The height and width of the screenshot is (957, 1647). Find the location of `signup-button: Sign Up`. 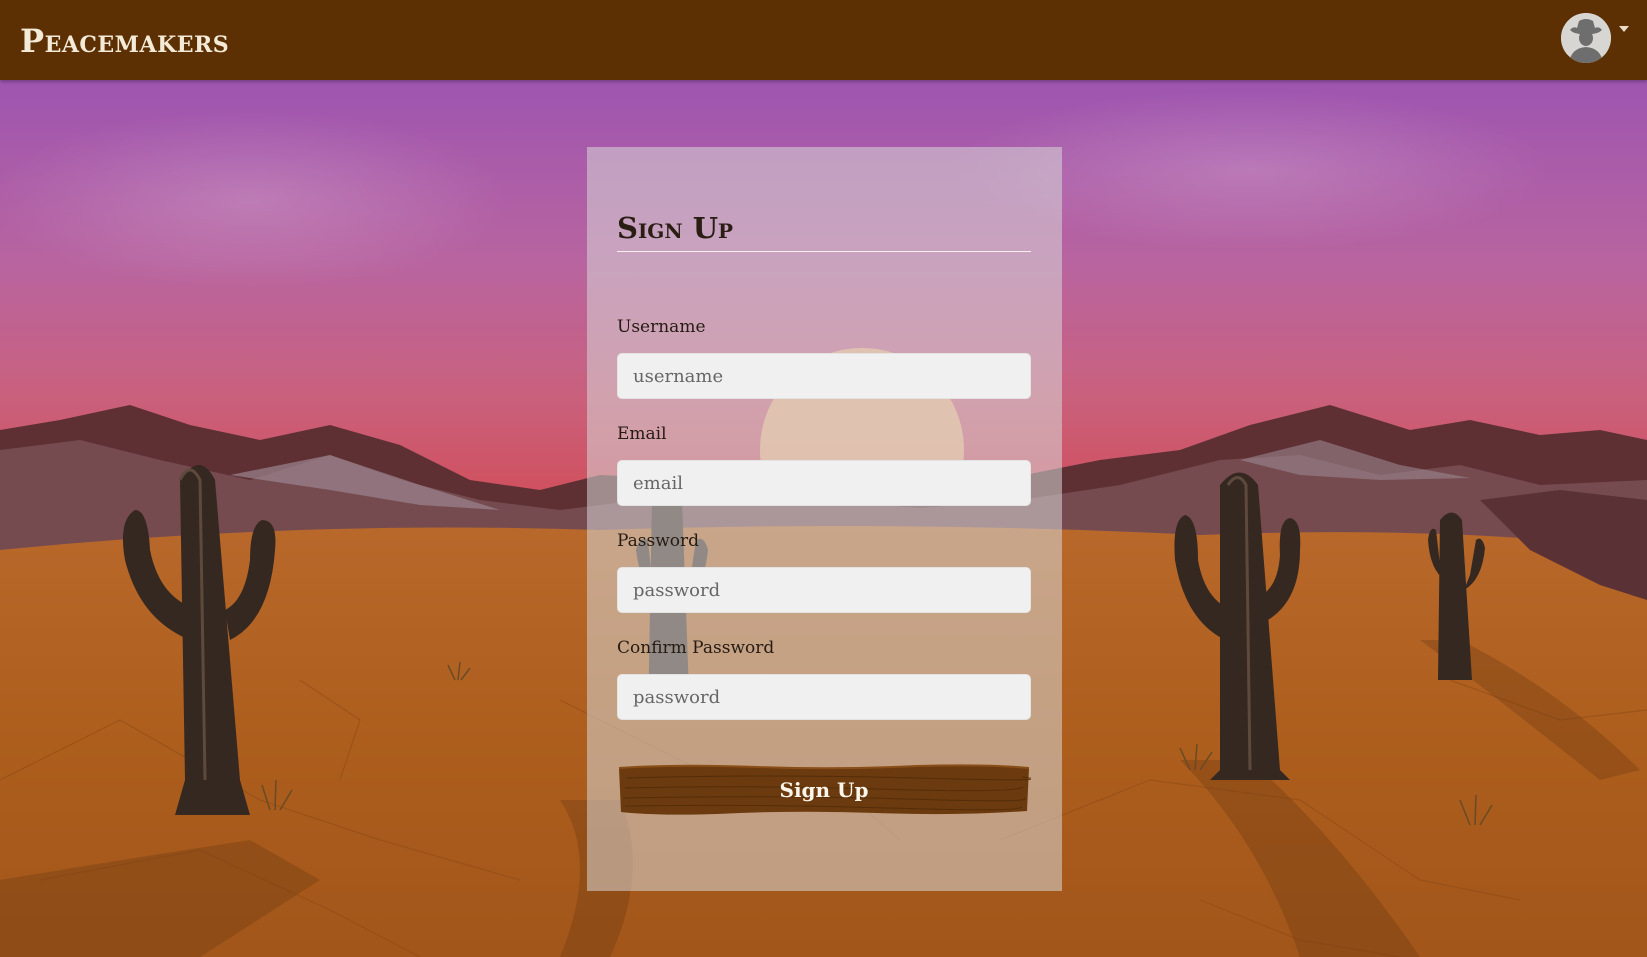

signup-button: Sign Up is located at coordinates (824, 790).